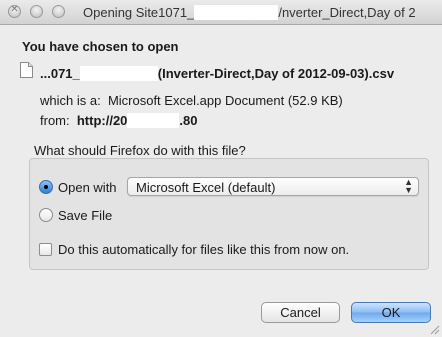 This screenshot has height=337, width=442. Describe the element at coordinates (87, 187) in the screenshot. I see `open-with-label: Open with` at that location.